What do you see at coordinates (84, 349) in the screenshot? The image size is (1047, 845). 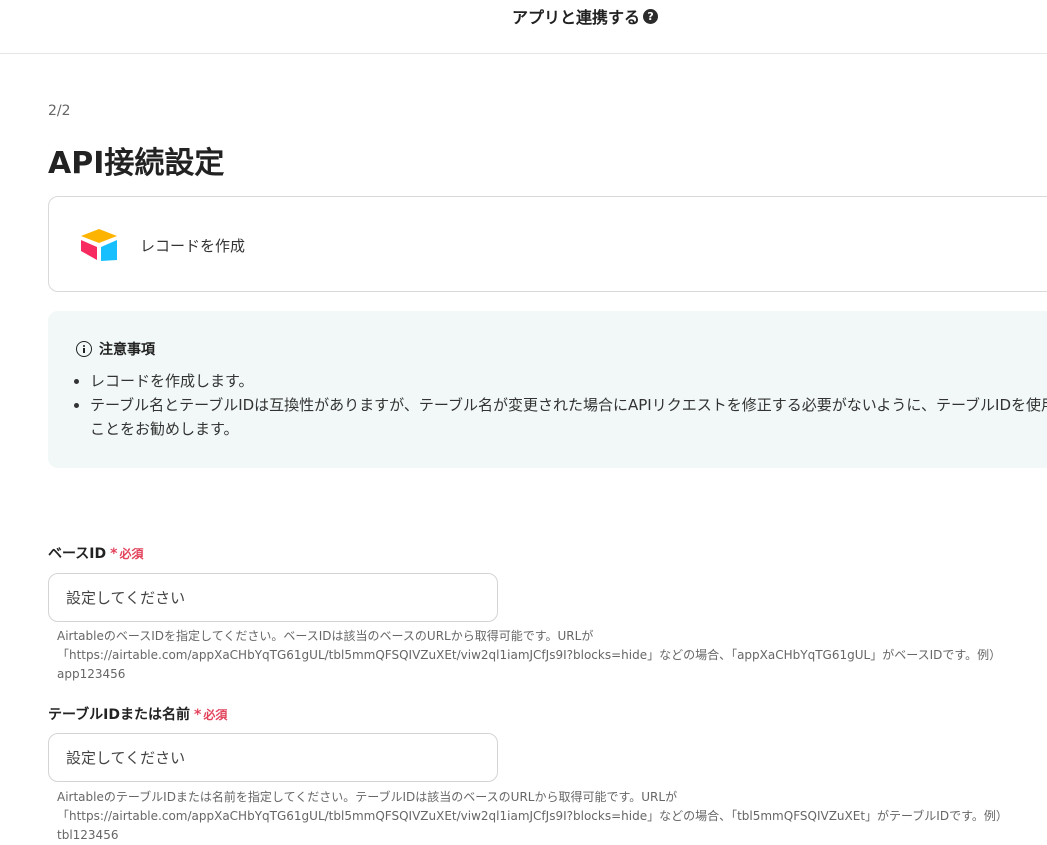 I see `info-icon` at bounding box center [84, 349].